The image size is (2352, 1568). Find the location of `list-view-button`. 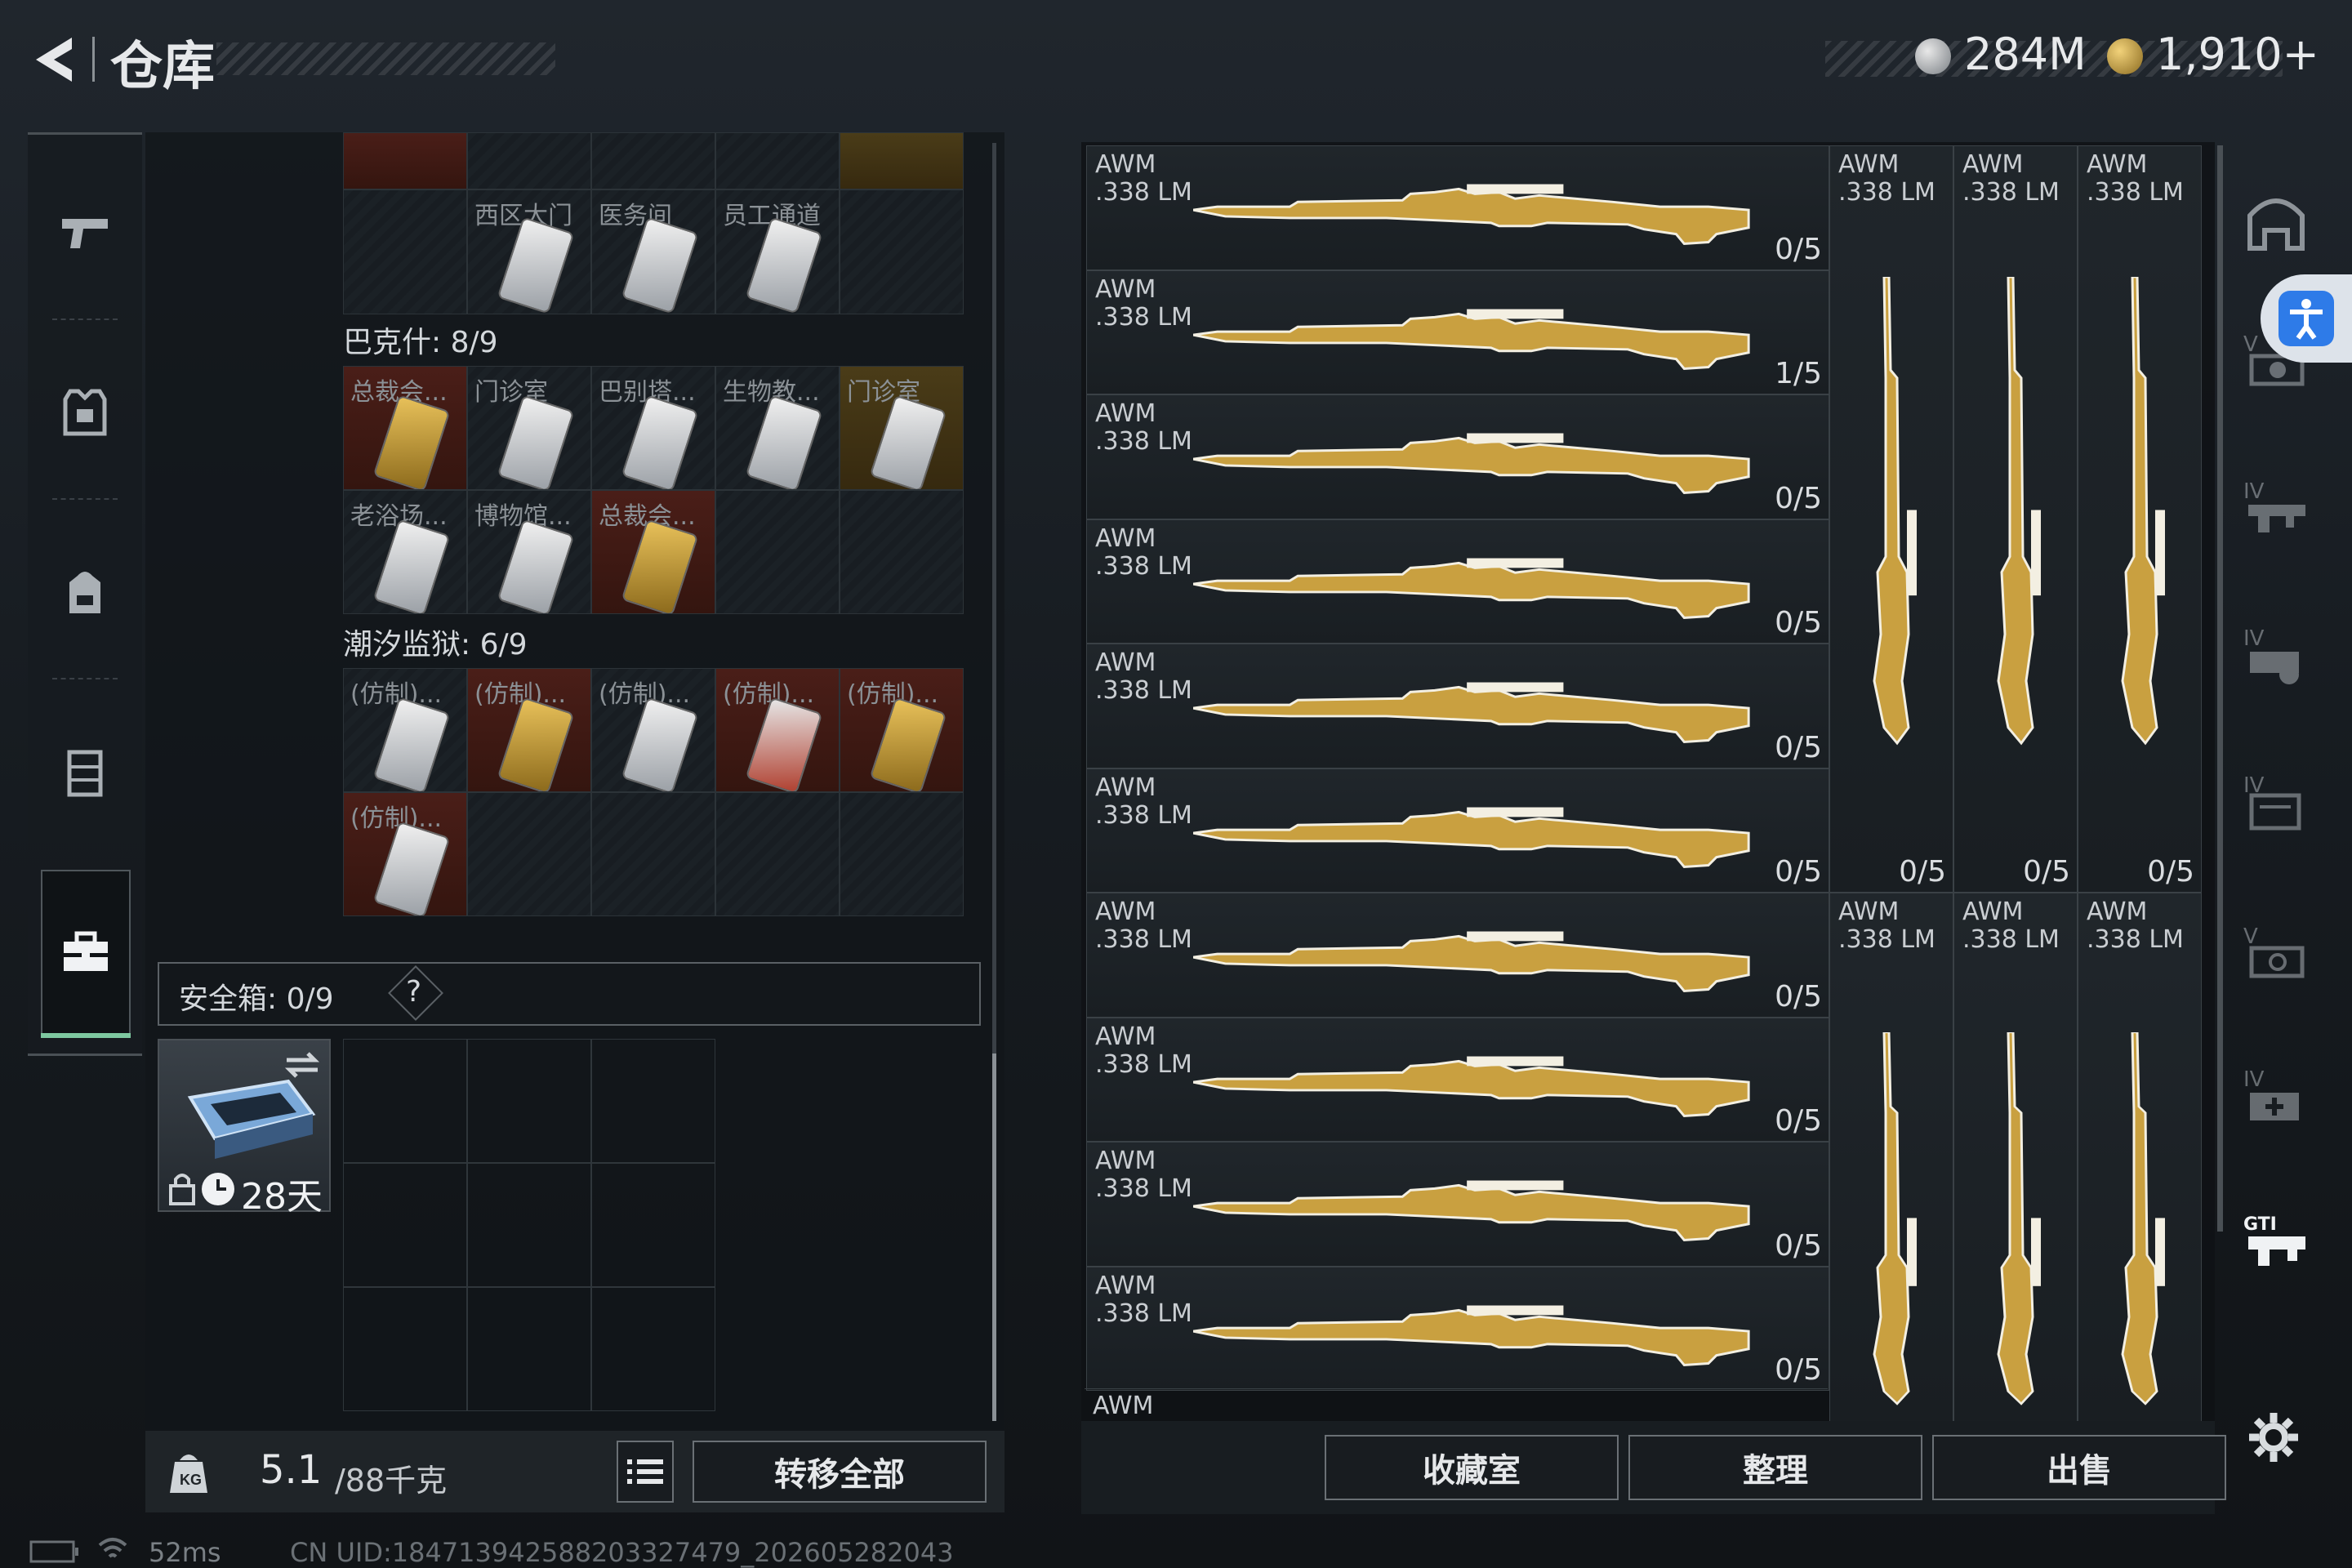

list-view-button is located at coordinates (645, 1472).